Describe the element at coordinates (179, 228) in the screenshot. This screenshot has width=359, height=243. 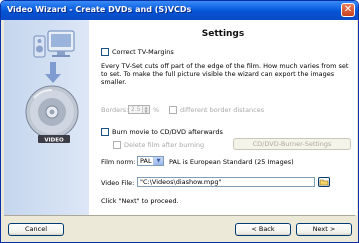
I see `button-bar: Cancel < Back Next >` at that location.